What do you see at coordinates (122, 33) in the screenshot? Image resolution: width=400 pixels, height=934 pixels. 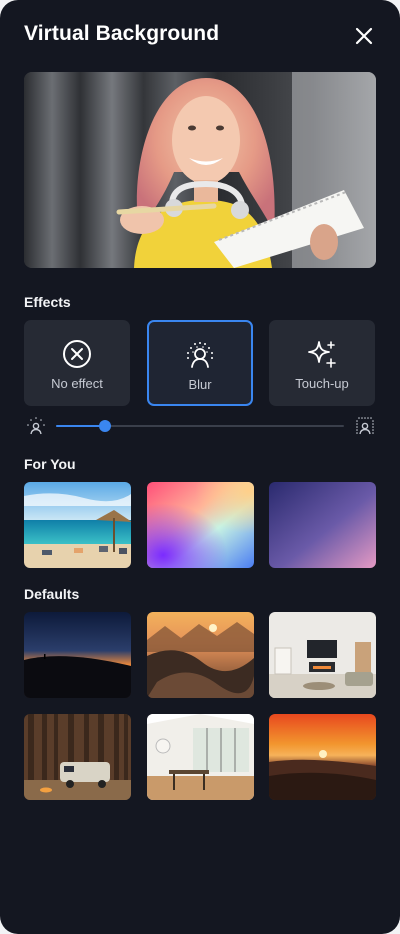 I see `dialog-title: Virtual Background` at bounding box center [122, 33].